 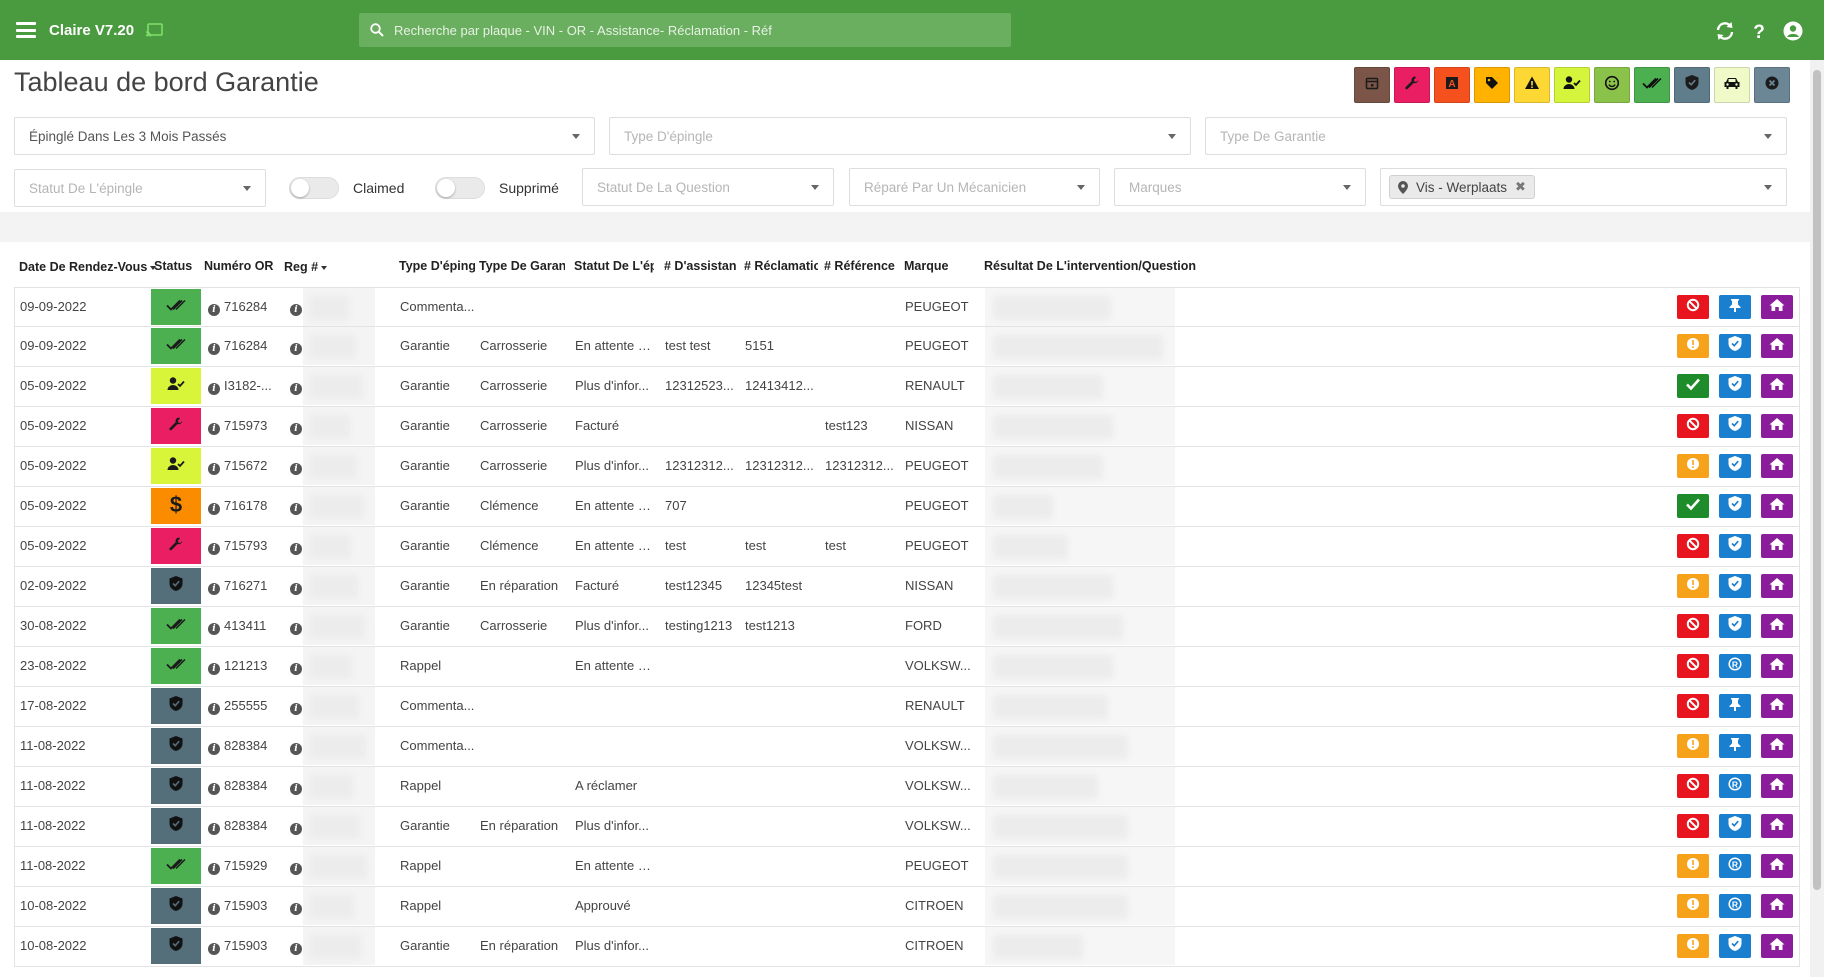 I want to click on header-brand: Marque, so click(x=944, y=266).